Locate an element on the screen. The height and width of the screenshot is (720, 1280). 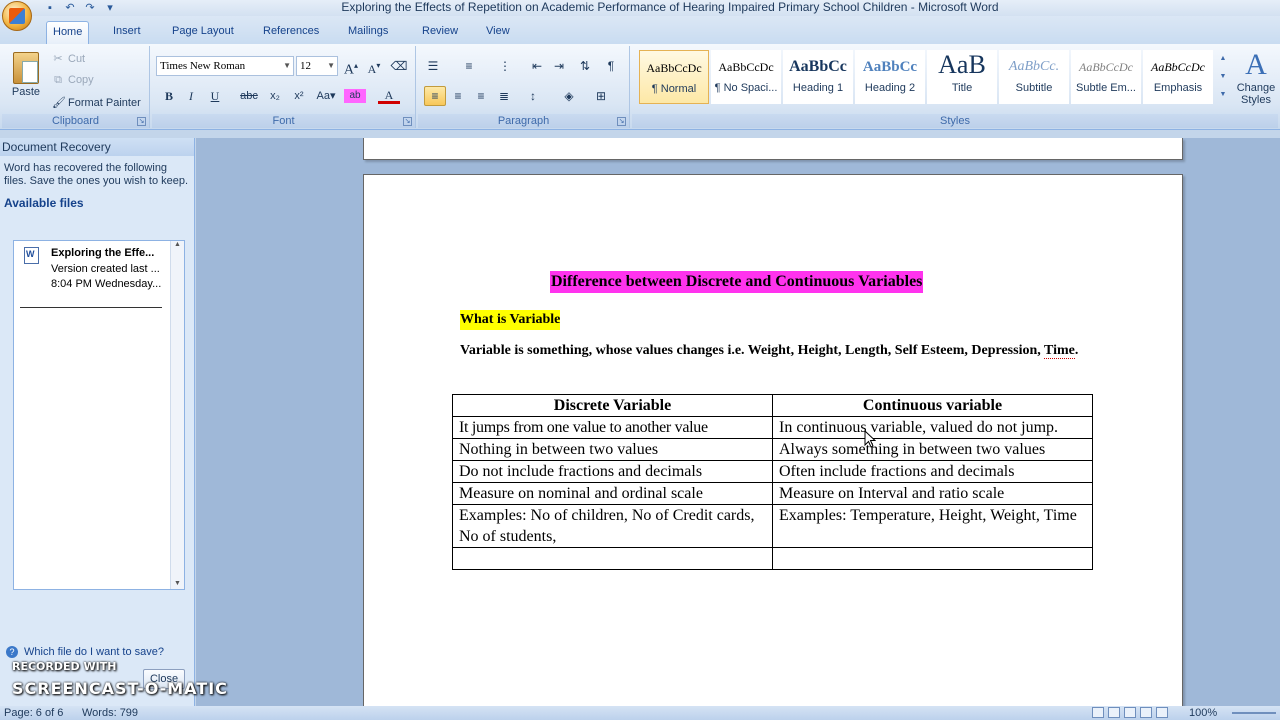
mouse-pointer-icon is located at coordinates (870, 439).